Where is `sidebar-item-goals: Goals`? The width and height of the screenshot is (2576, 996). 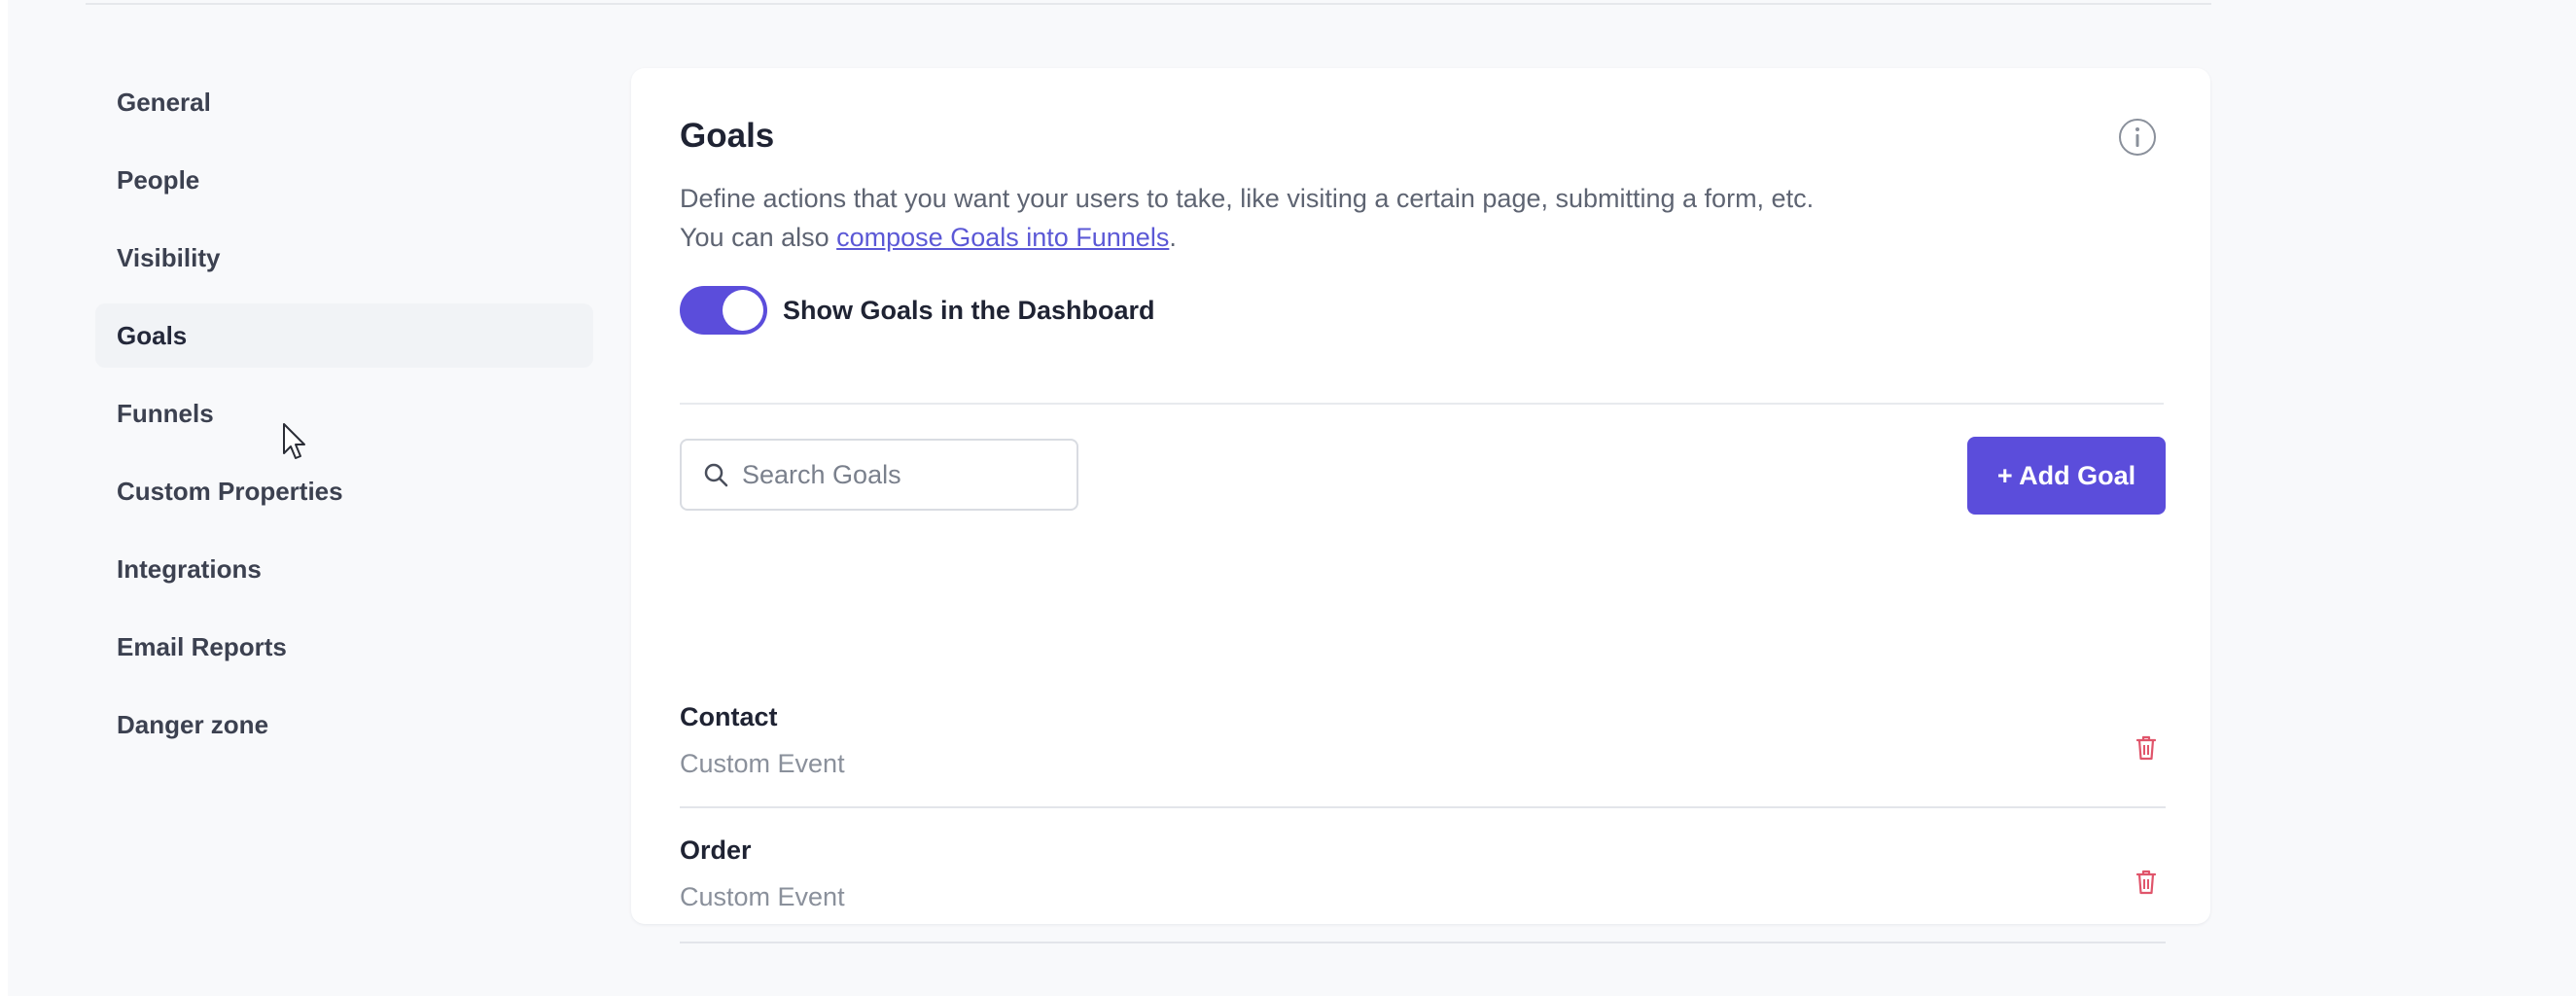
sidebar-item-goals: Goals is located at coordinates (344, 335).